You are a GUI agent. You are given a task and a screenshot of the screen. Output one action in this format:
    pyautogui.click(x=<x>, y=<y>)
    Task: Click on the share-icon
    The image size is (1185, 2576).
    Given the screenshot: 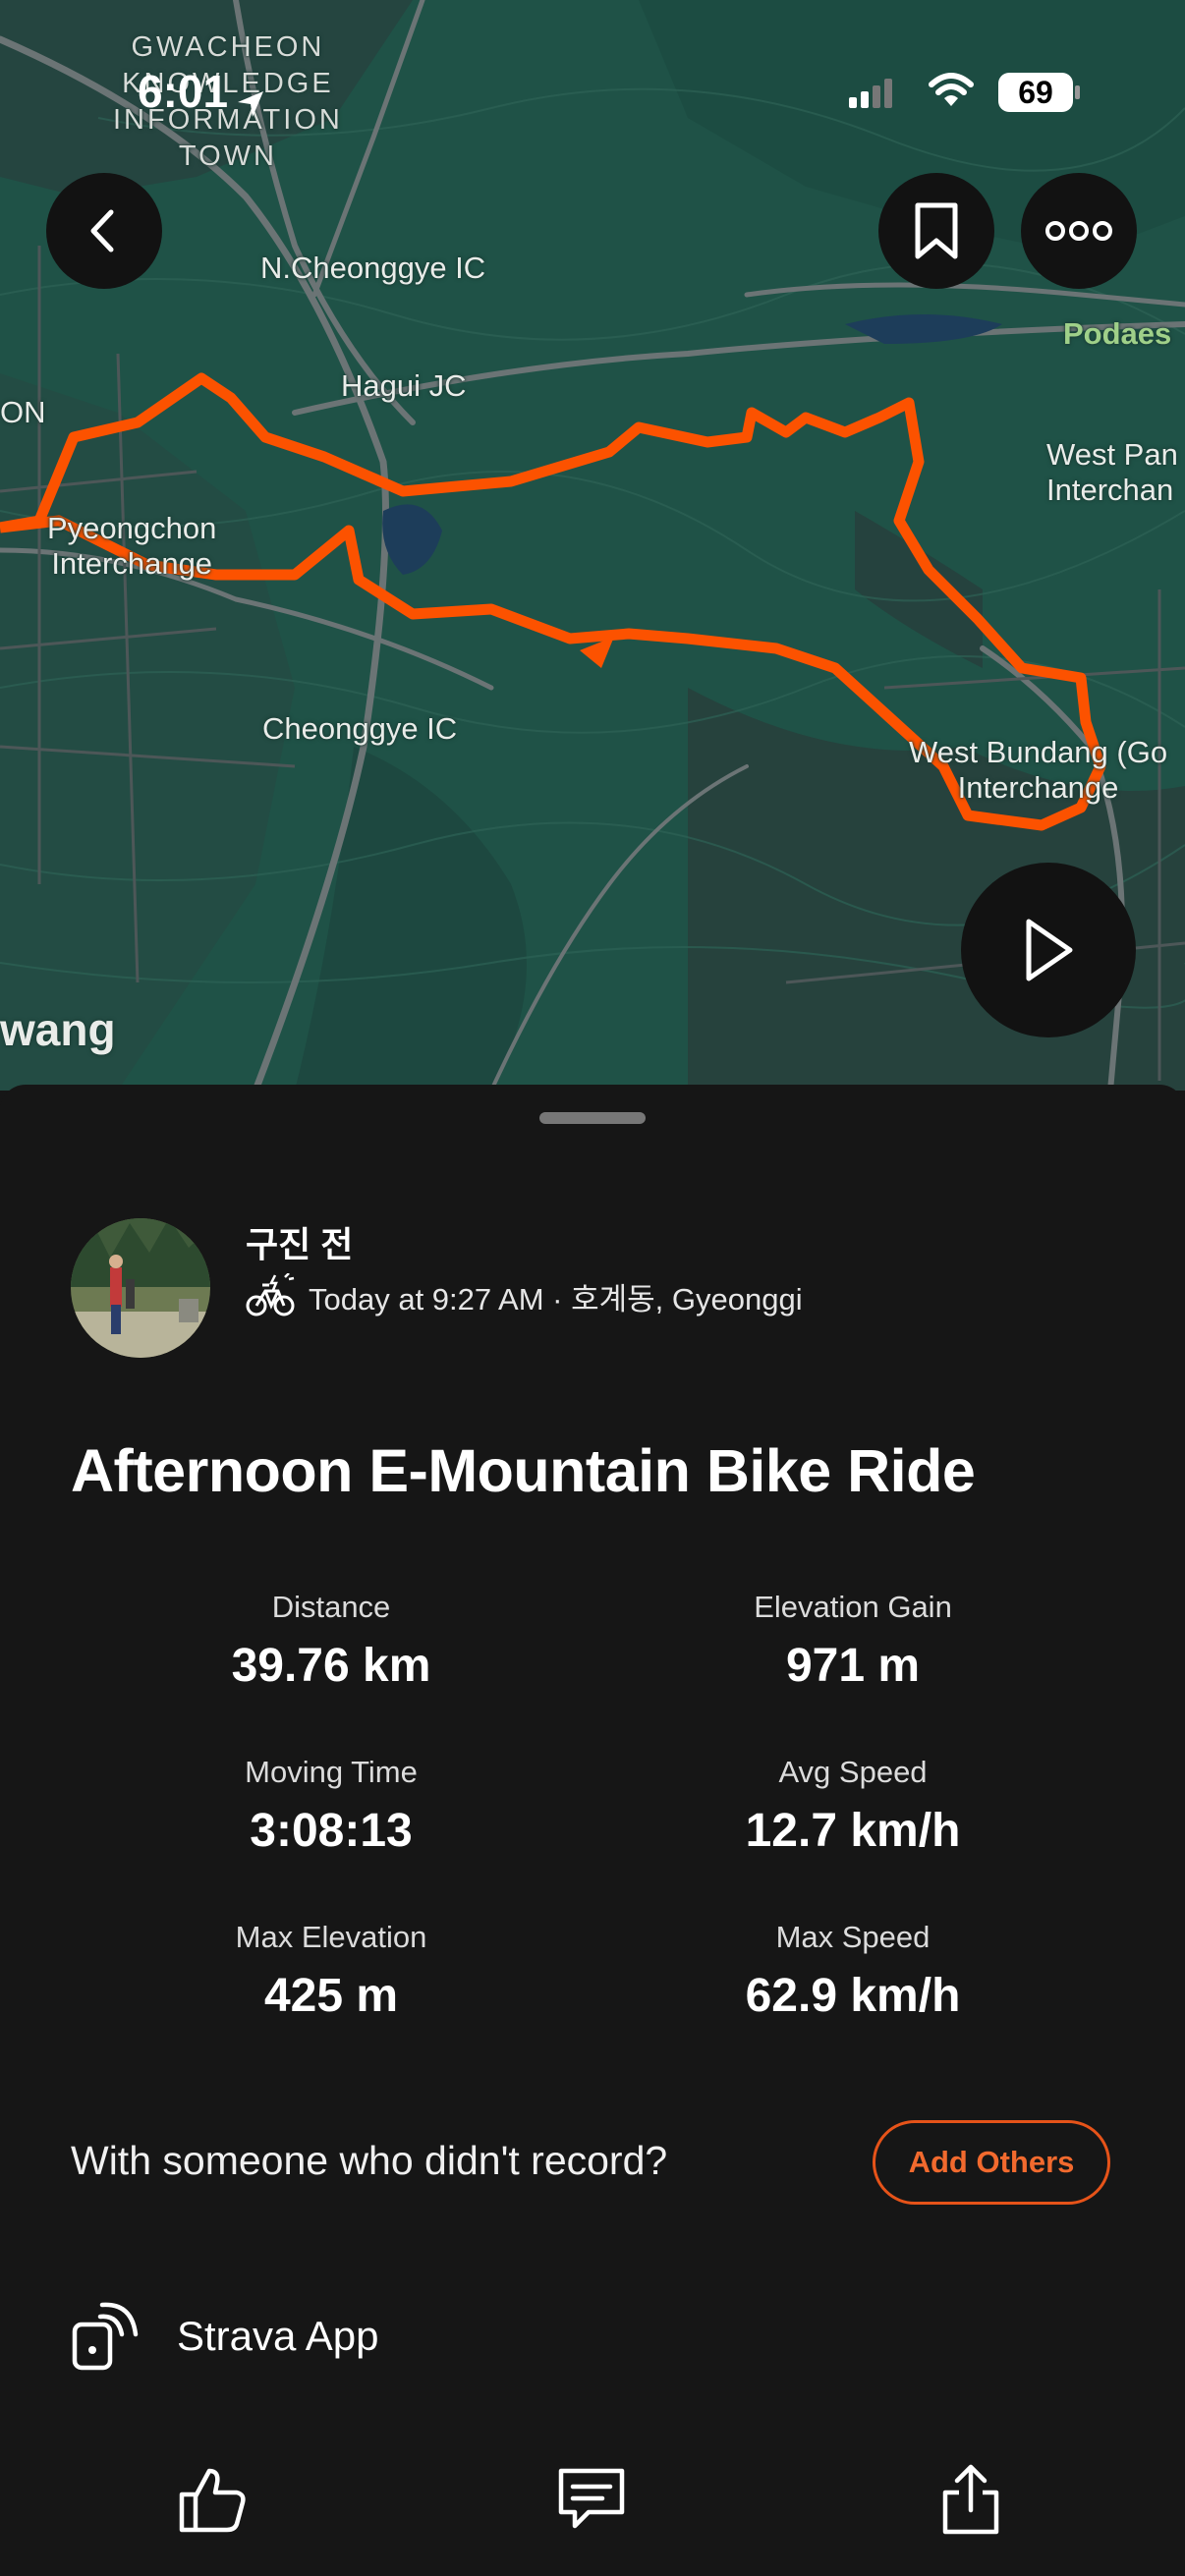 What is the action you would take?
    pyautogui.click(x=971, y=2499)
    